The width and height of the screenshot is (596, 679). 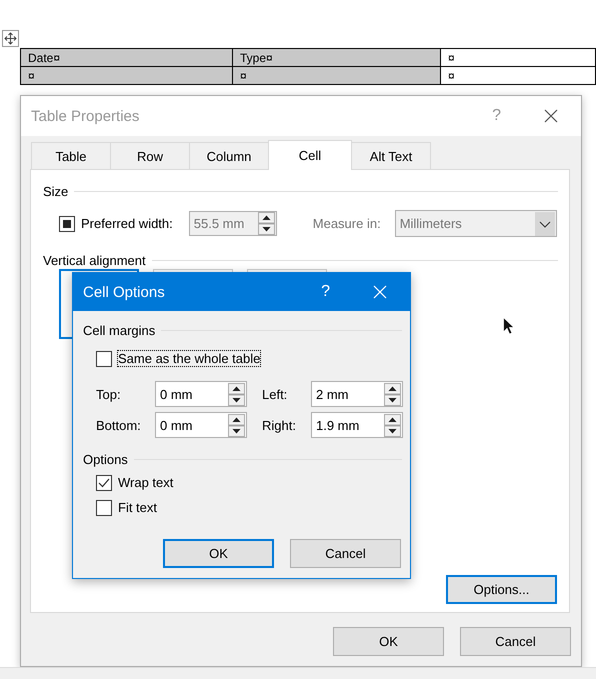 What do you see at coordinates (275, 394) in the screenshot?
I see `field-label: Left:` at bounding box center [275, 394].